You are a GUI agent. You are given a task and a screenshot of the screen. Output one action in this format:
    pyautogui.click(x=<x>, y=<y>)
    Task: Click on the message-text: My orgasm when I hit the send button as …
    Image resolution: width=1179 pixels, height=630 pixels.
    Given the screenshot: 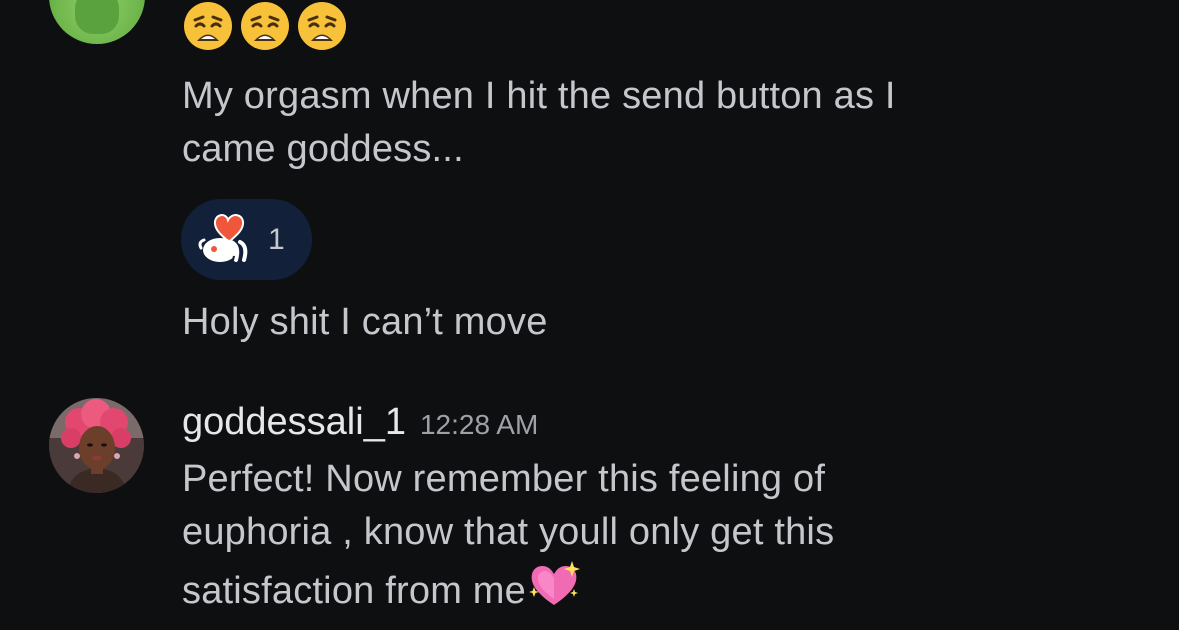 What is the action you would take?
    pyautogui.click(x=539, y=122)
    